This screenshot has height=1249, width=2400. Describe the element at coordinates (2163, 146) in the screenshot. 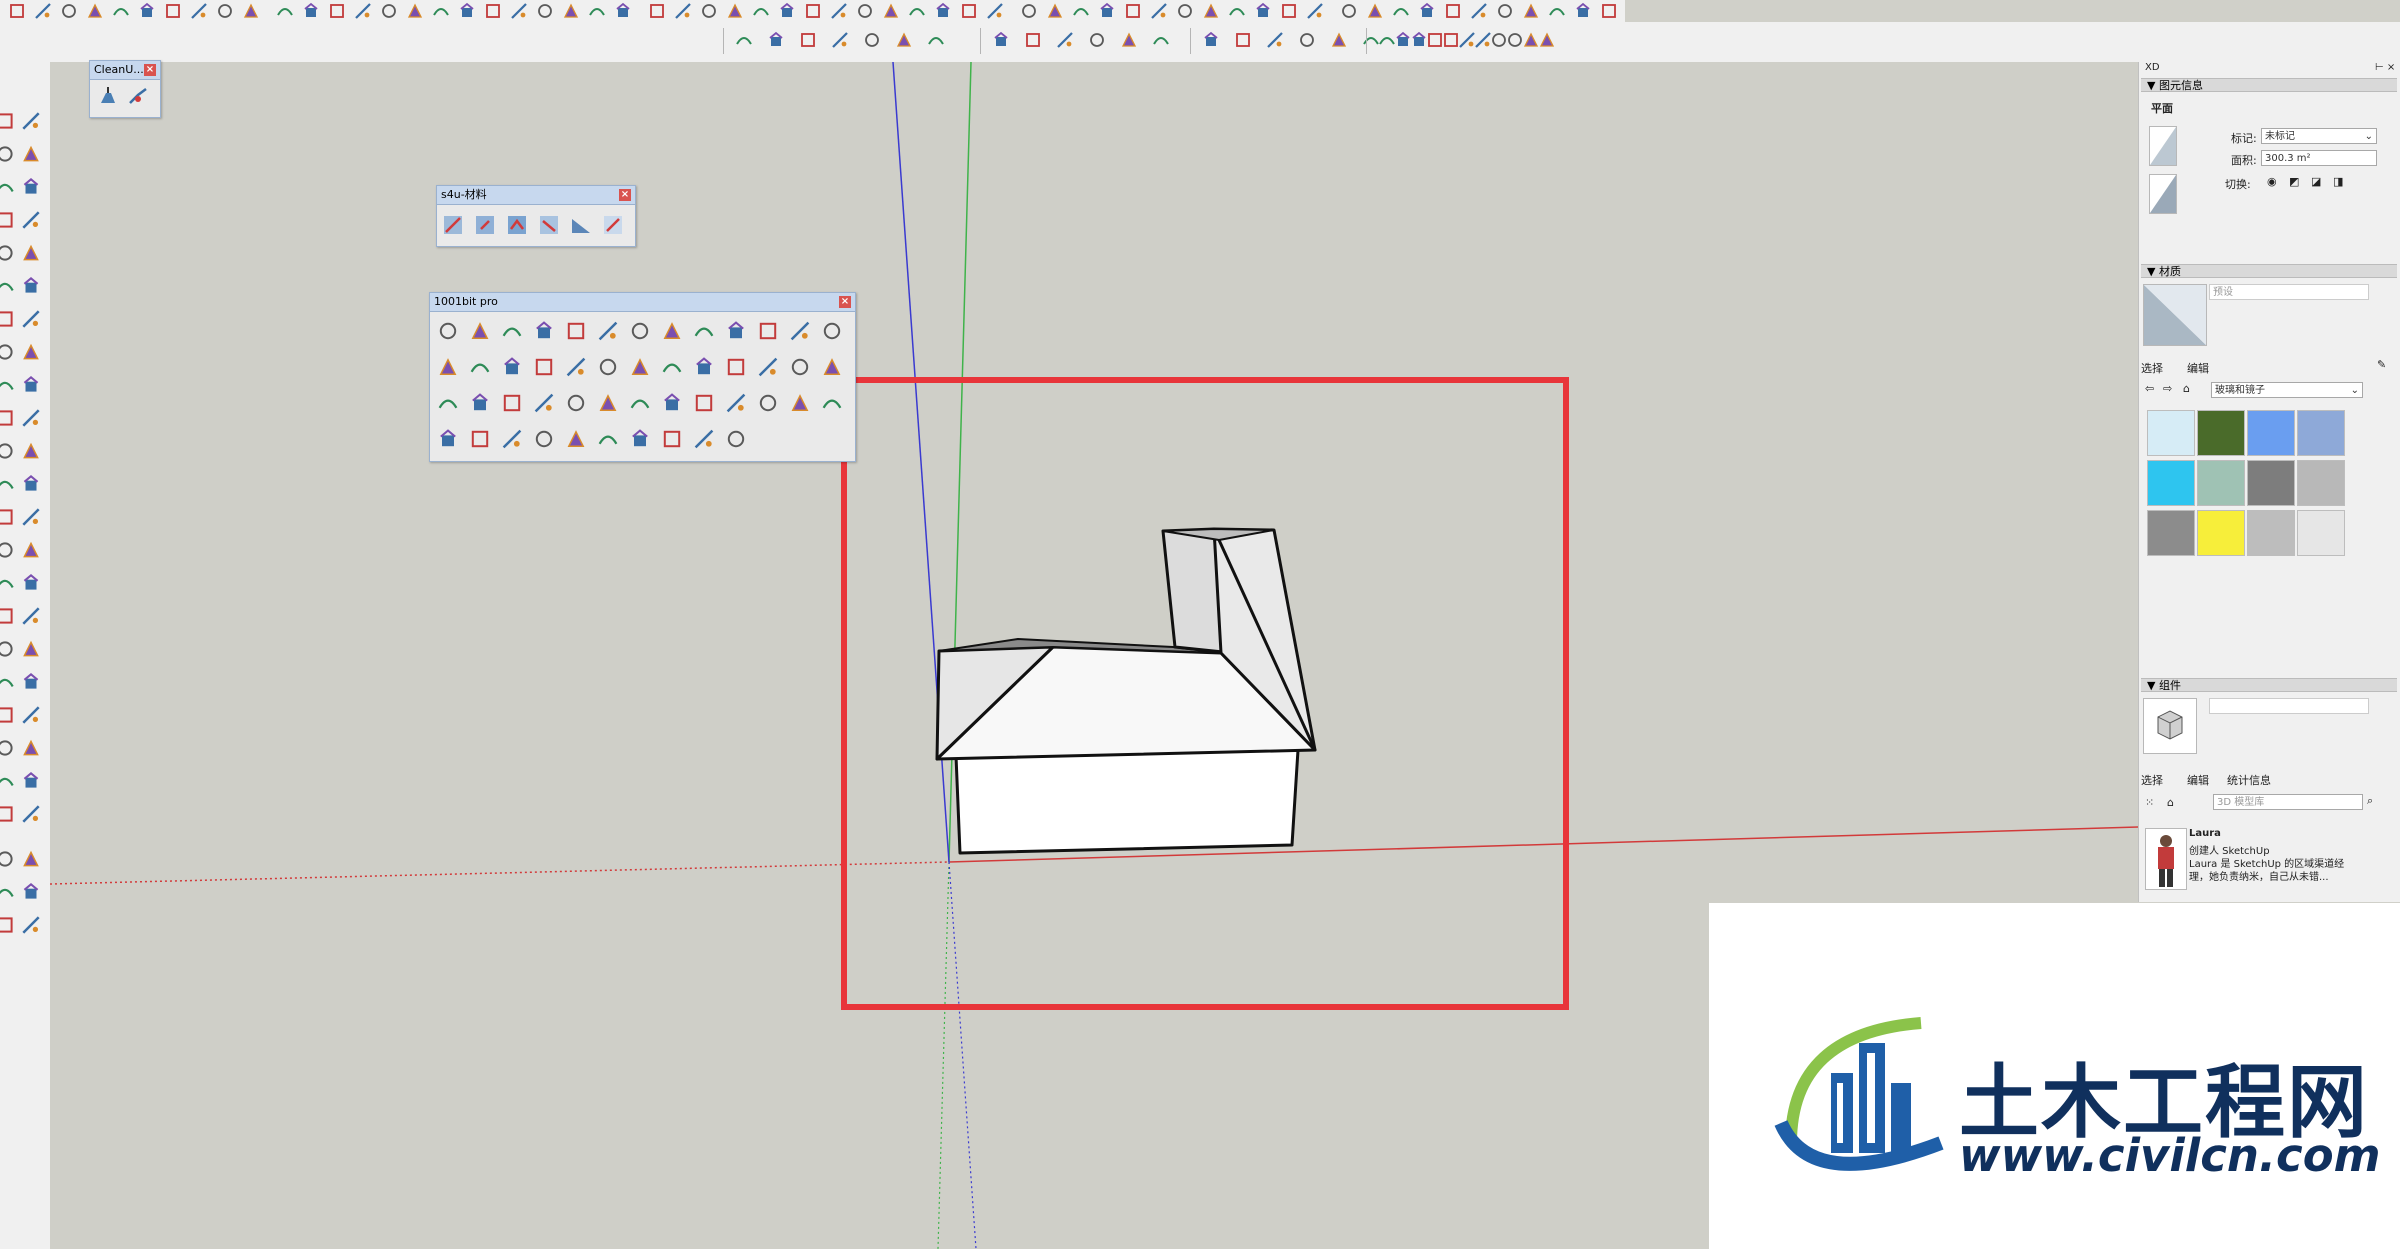

I see `front-face-swatch` at that location.